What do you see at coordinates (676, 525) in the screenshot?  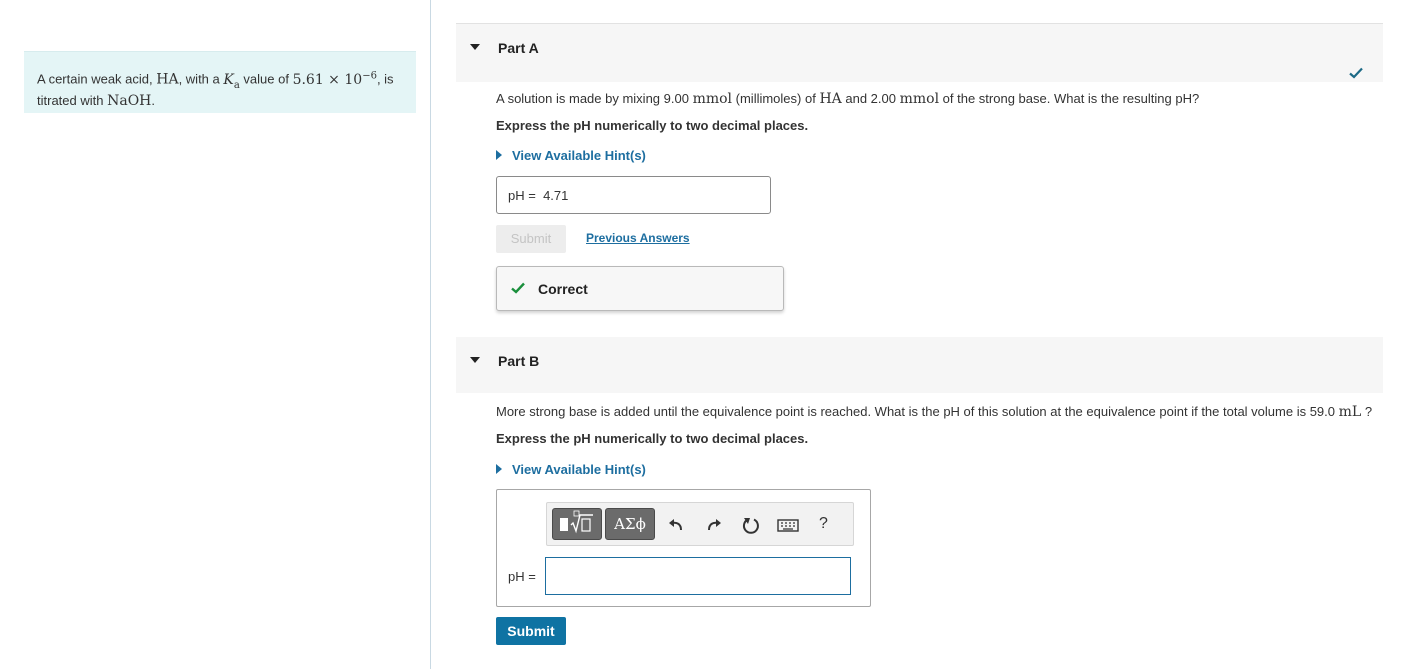 I see `undo-icon` at bounding box center [676, 525].